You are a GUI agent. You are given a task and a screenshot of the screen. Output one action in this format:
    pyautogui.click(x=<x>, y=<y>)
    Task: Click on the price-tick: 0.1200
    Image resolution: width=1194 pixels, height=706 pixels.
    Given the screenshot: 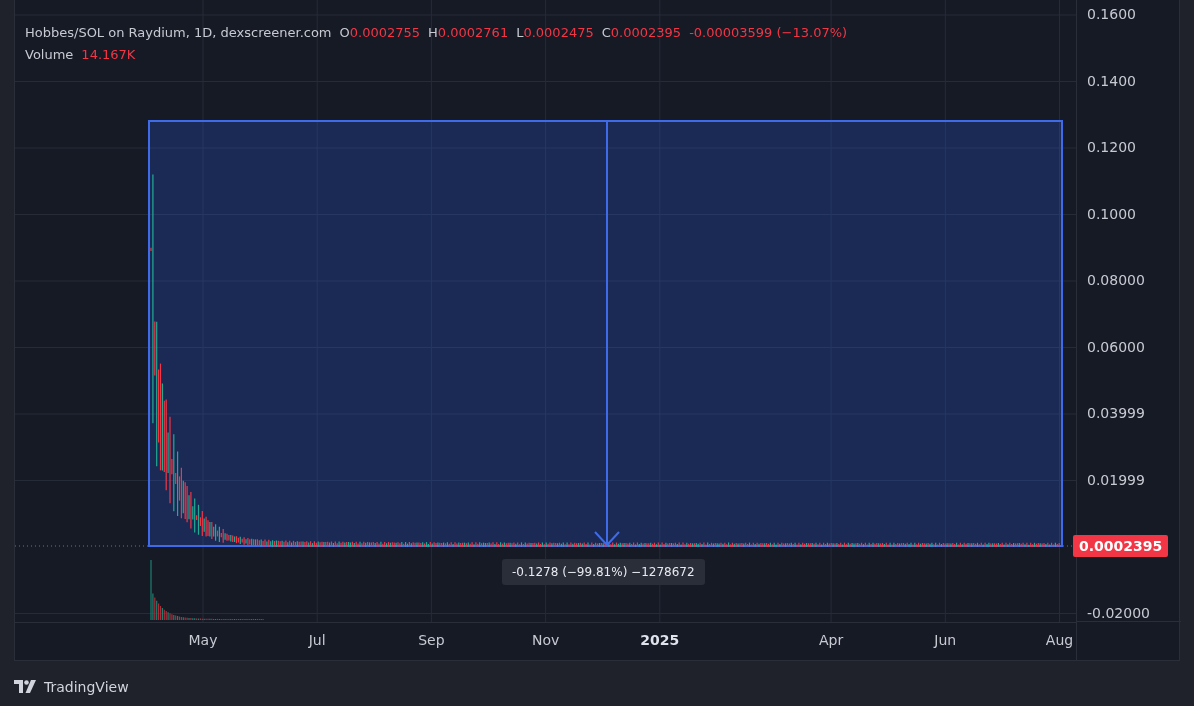 What is the action you would take?
    pyautogui.click(x=1111, y=147)
    